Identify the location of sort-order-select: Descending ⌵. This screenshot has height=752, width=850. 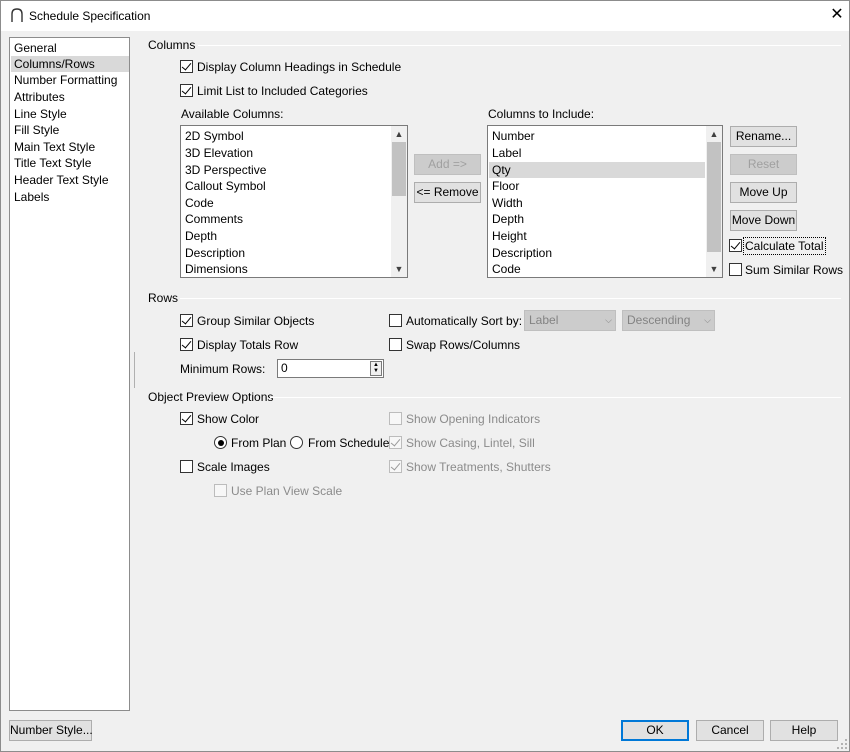
(668, 320).